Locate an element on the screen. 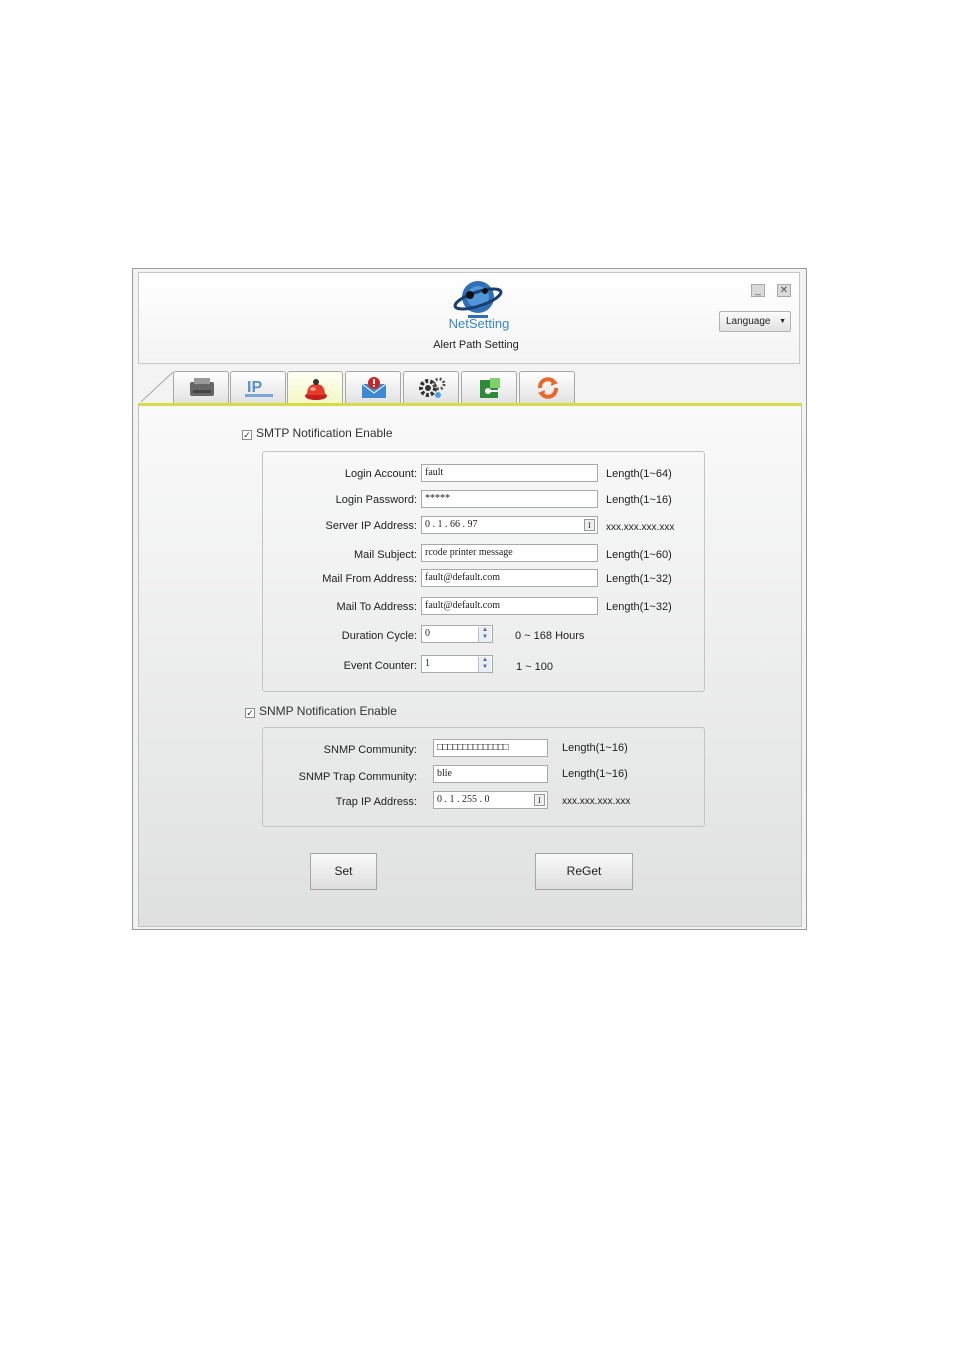 The image size is (954, 1350). trap-ip-label: Trap IP Address: is located at coordinates (376, 802).